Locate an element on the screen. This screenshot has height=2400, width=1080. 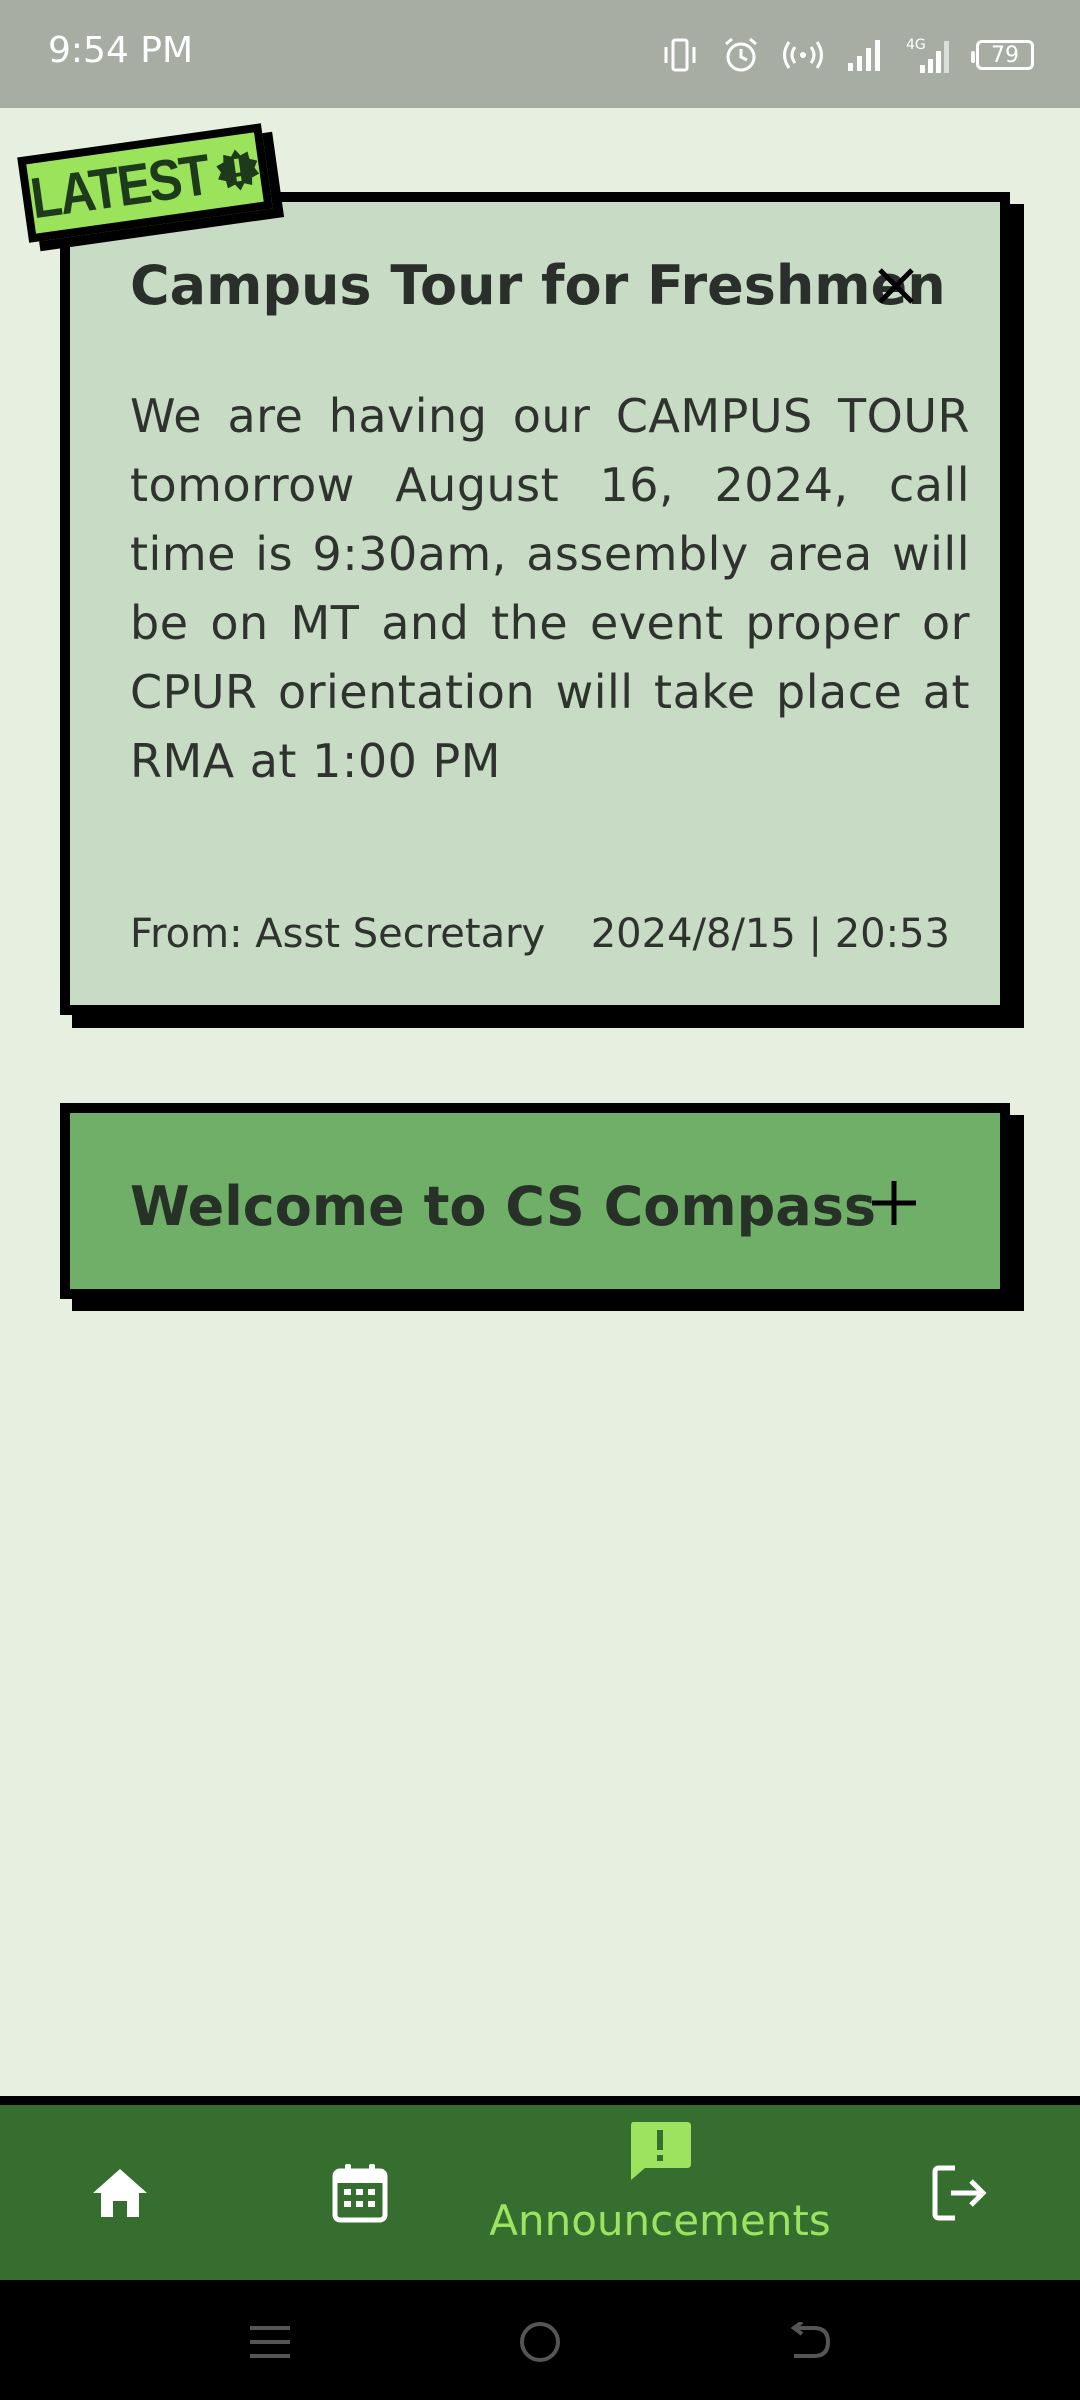
back-icon is located at coordinates (810, 2340).